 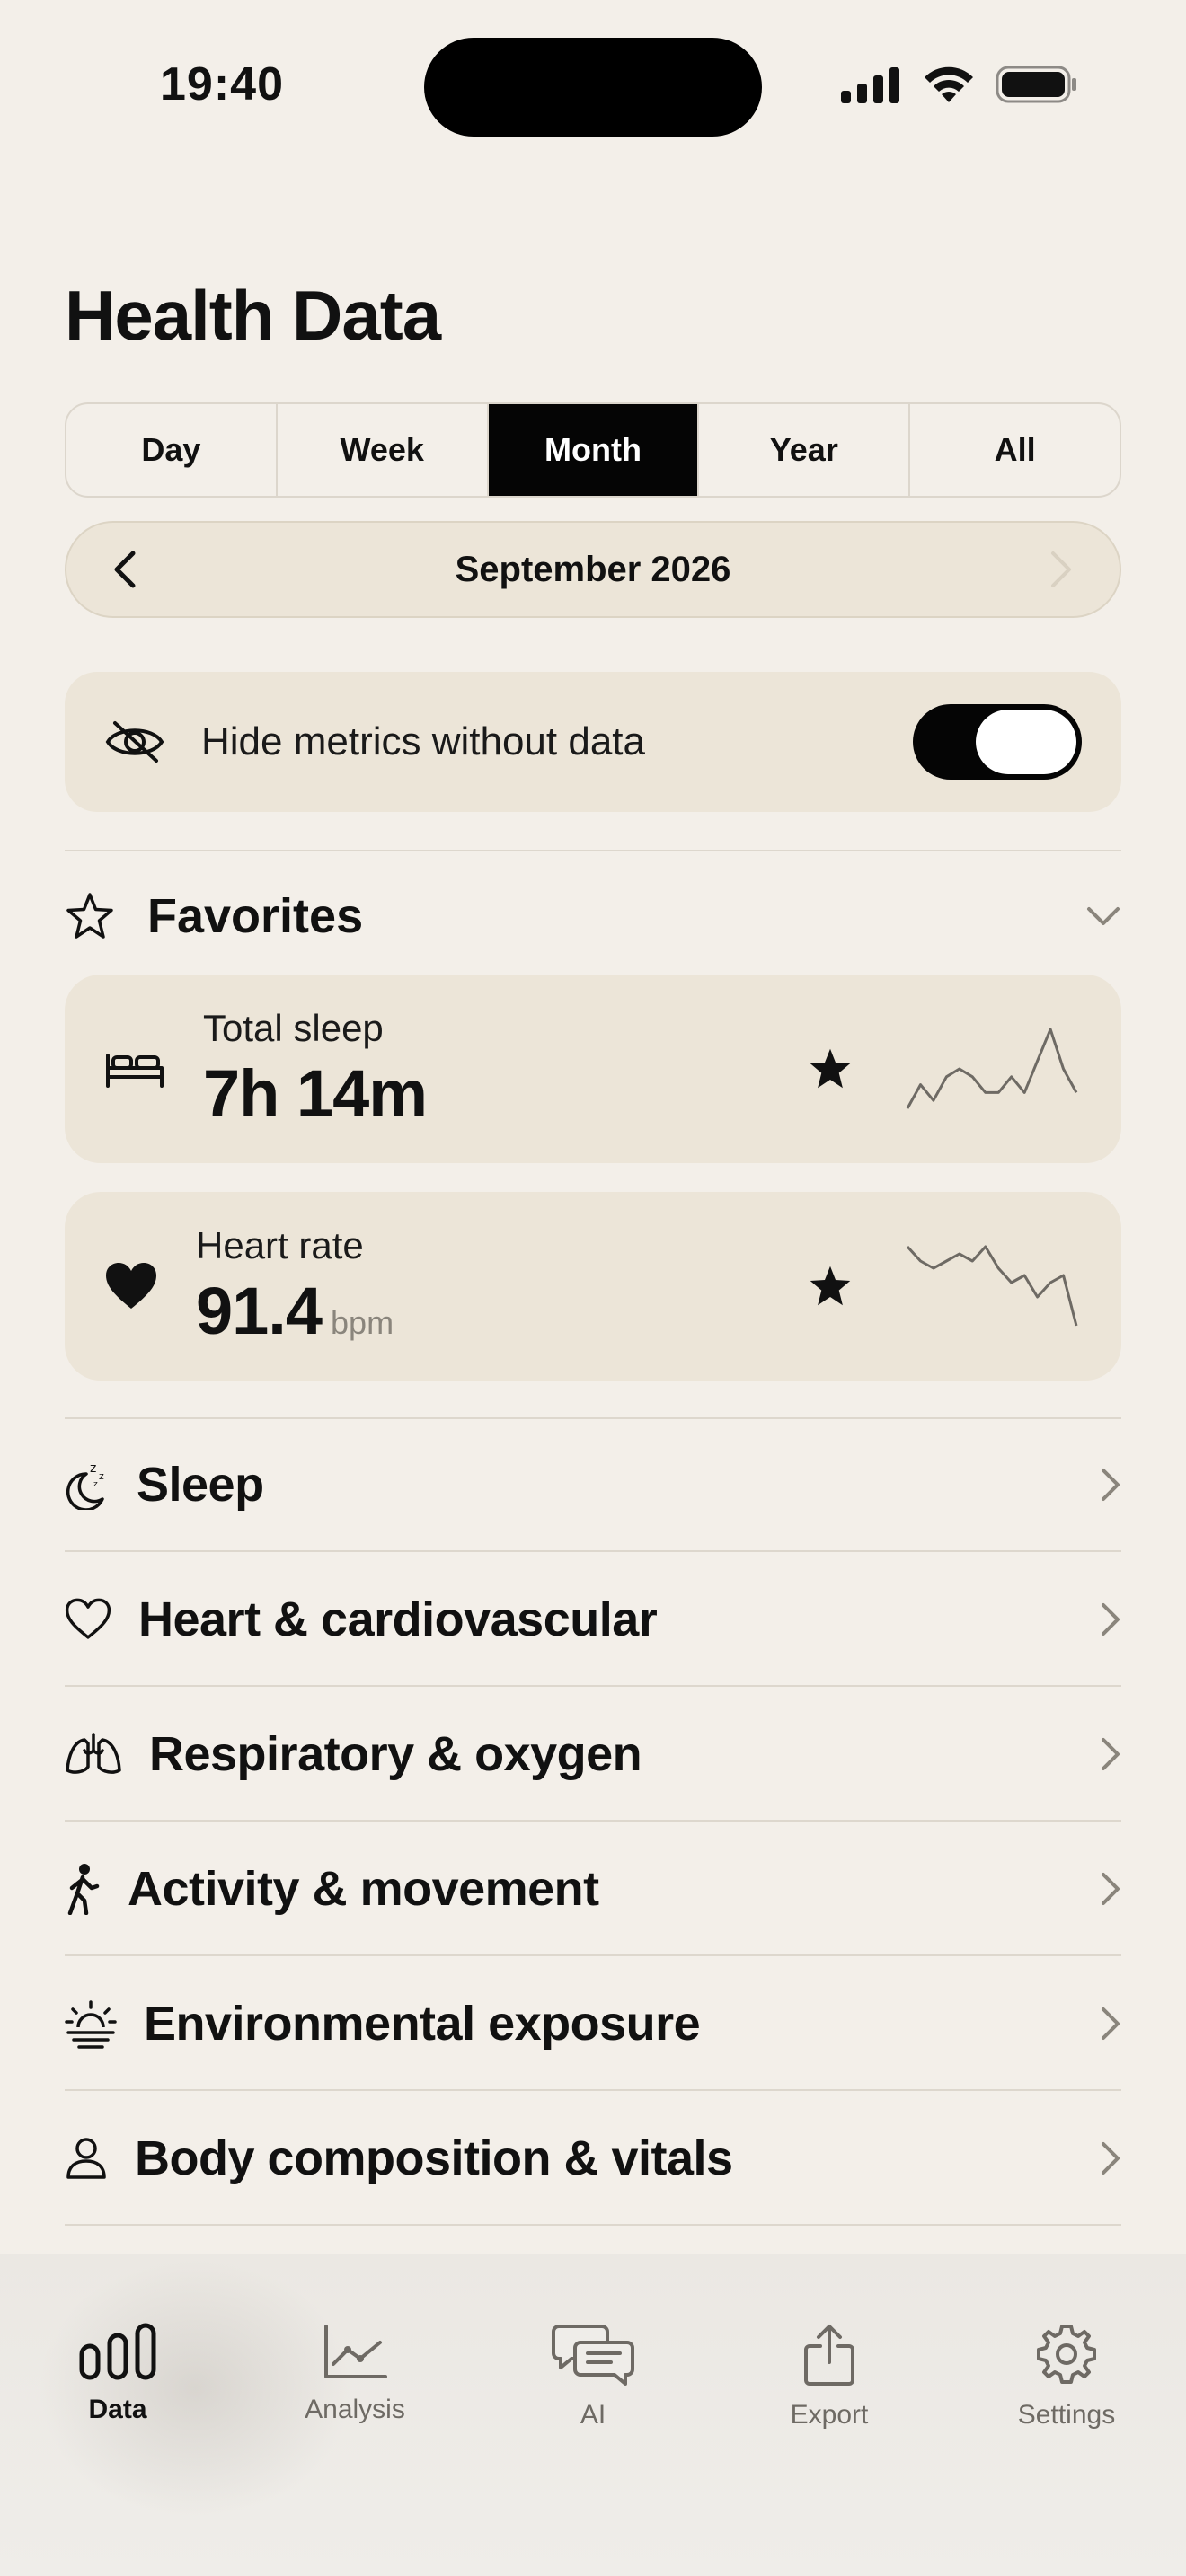 What do you see at coordinates (117, 2409) in the screenshot?
I see `tab-label: Data` at bounding box center [117, 2409].